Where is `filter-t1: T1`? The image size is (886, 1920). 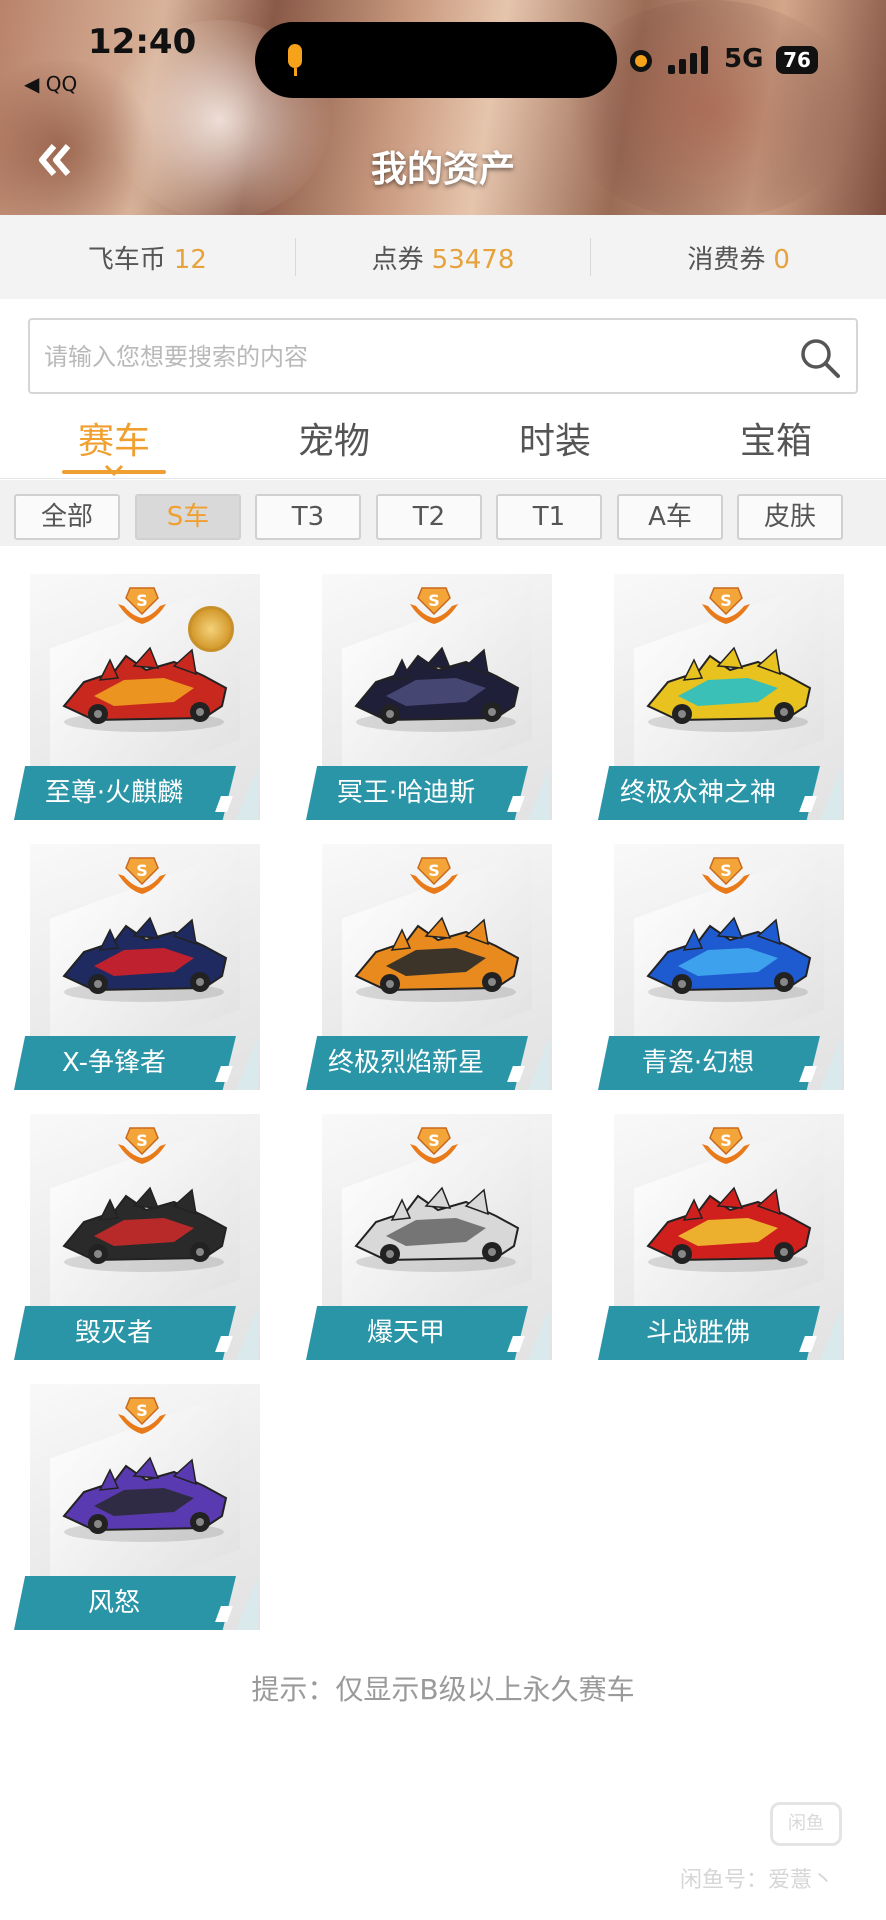
filter-t1: T1 is located at coordinates (549, 517).